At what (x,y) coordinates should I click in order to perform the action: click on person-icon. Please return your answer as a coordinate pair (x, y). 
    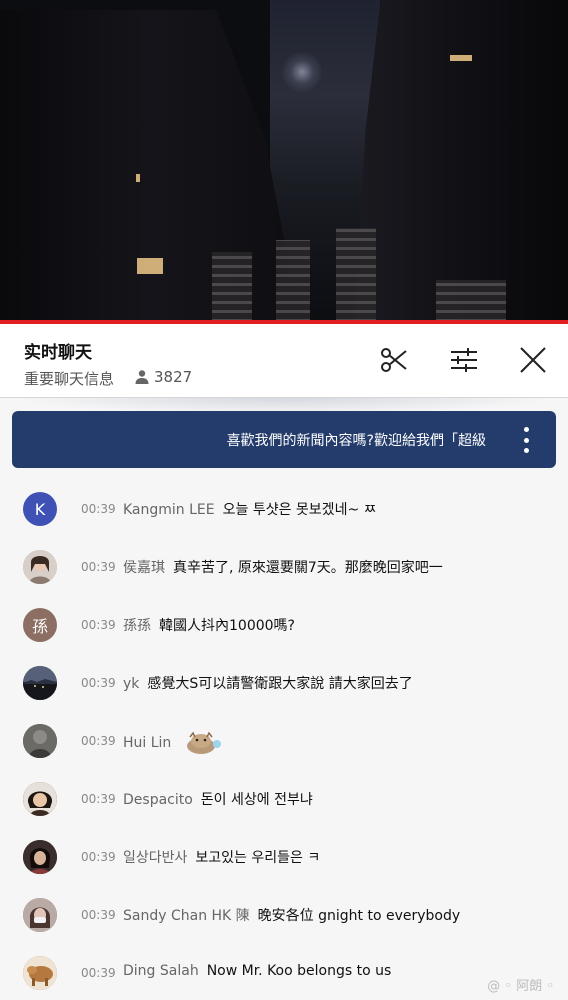
    Looking at the image, I should click on (142, 377).